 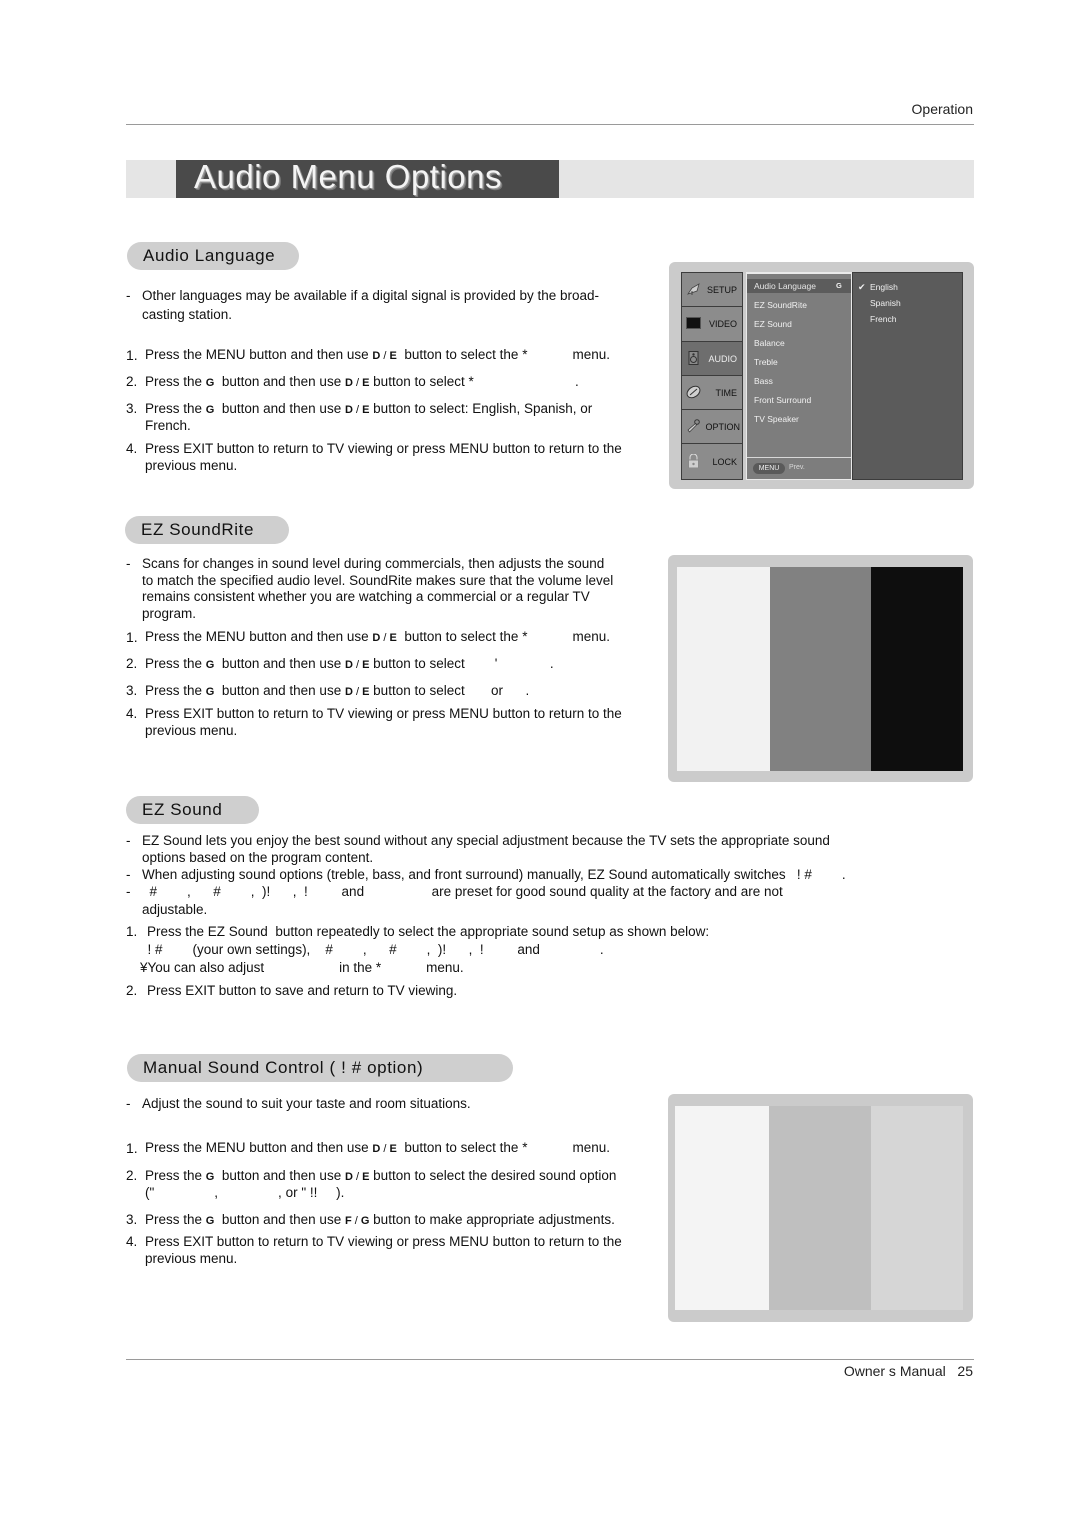 I want to click on clock-icon, so click(x=693, y=392).